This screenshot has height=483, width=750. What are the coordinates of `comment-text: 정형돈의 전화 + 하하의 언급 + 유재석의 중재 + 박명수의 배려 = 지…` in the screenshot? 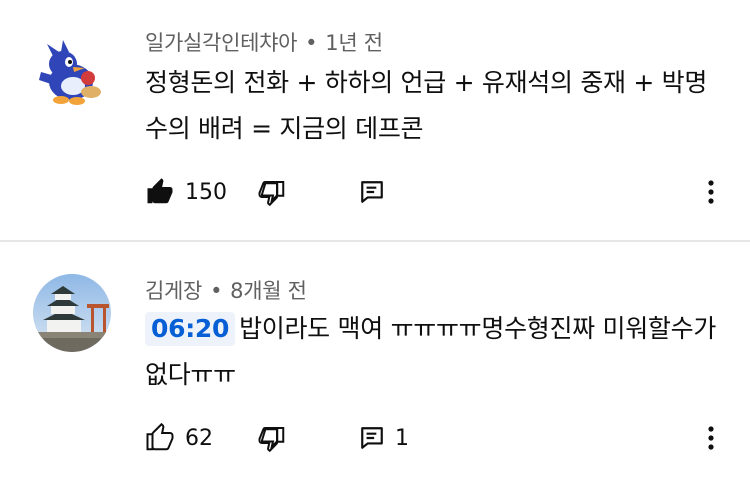 It's located at (426, 105).